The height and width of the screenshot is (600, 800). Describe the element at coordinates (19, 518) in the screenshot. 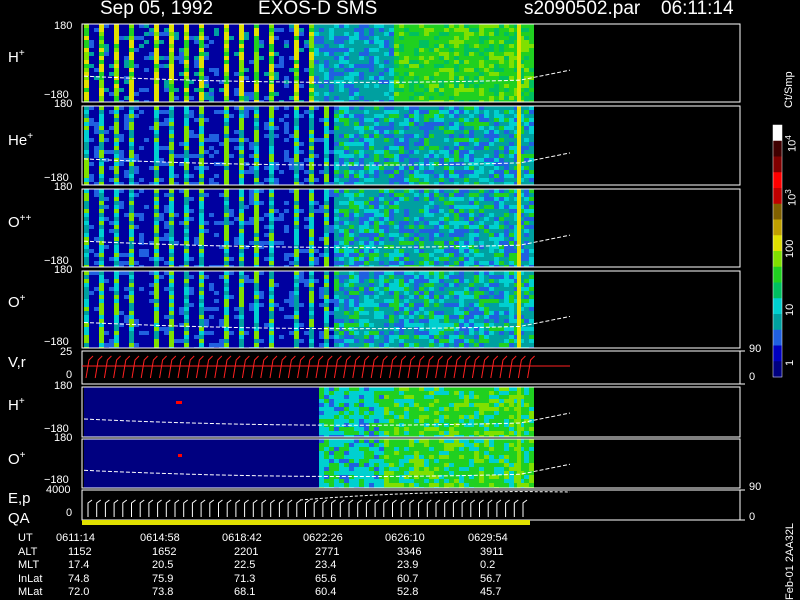

I see `panel-label-qa: QA` at that location.